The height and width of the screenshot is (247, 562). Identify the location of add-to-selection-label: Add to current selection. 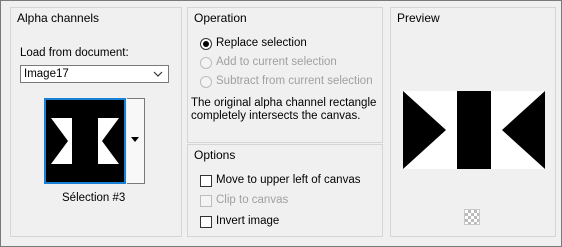
(276, 62).